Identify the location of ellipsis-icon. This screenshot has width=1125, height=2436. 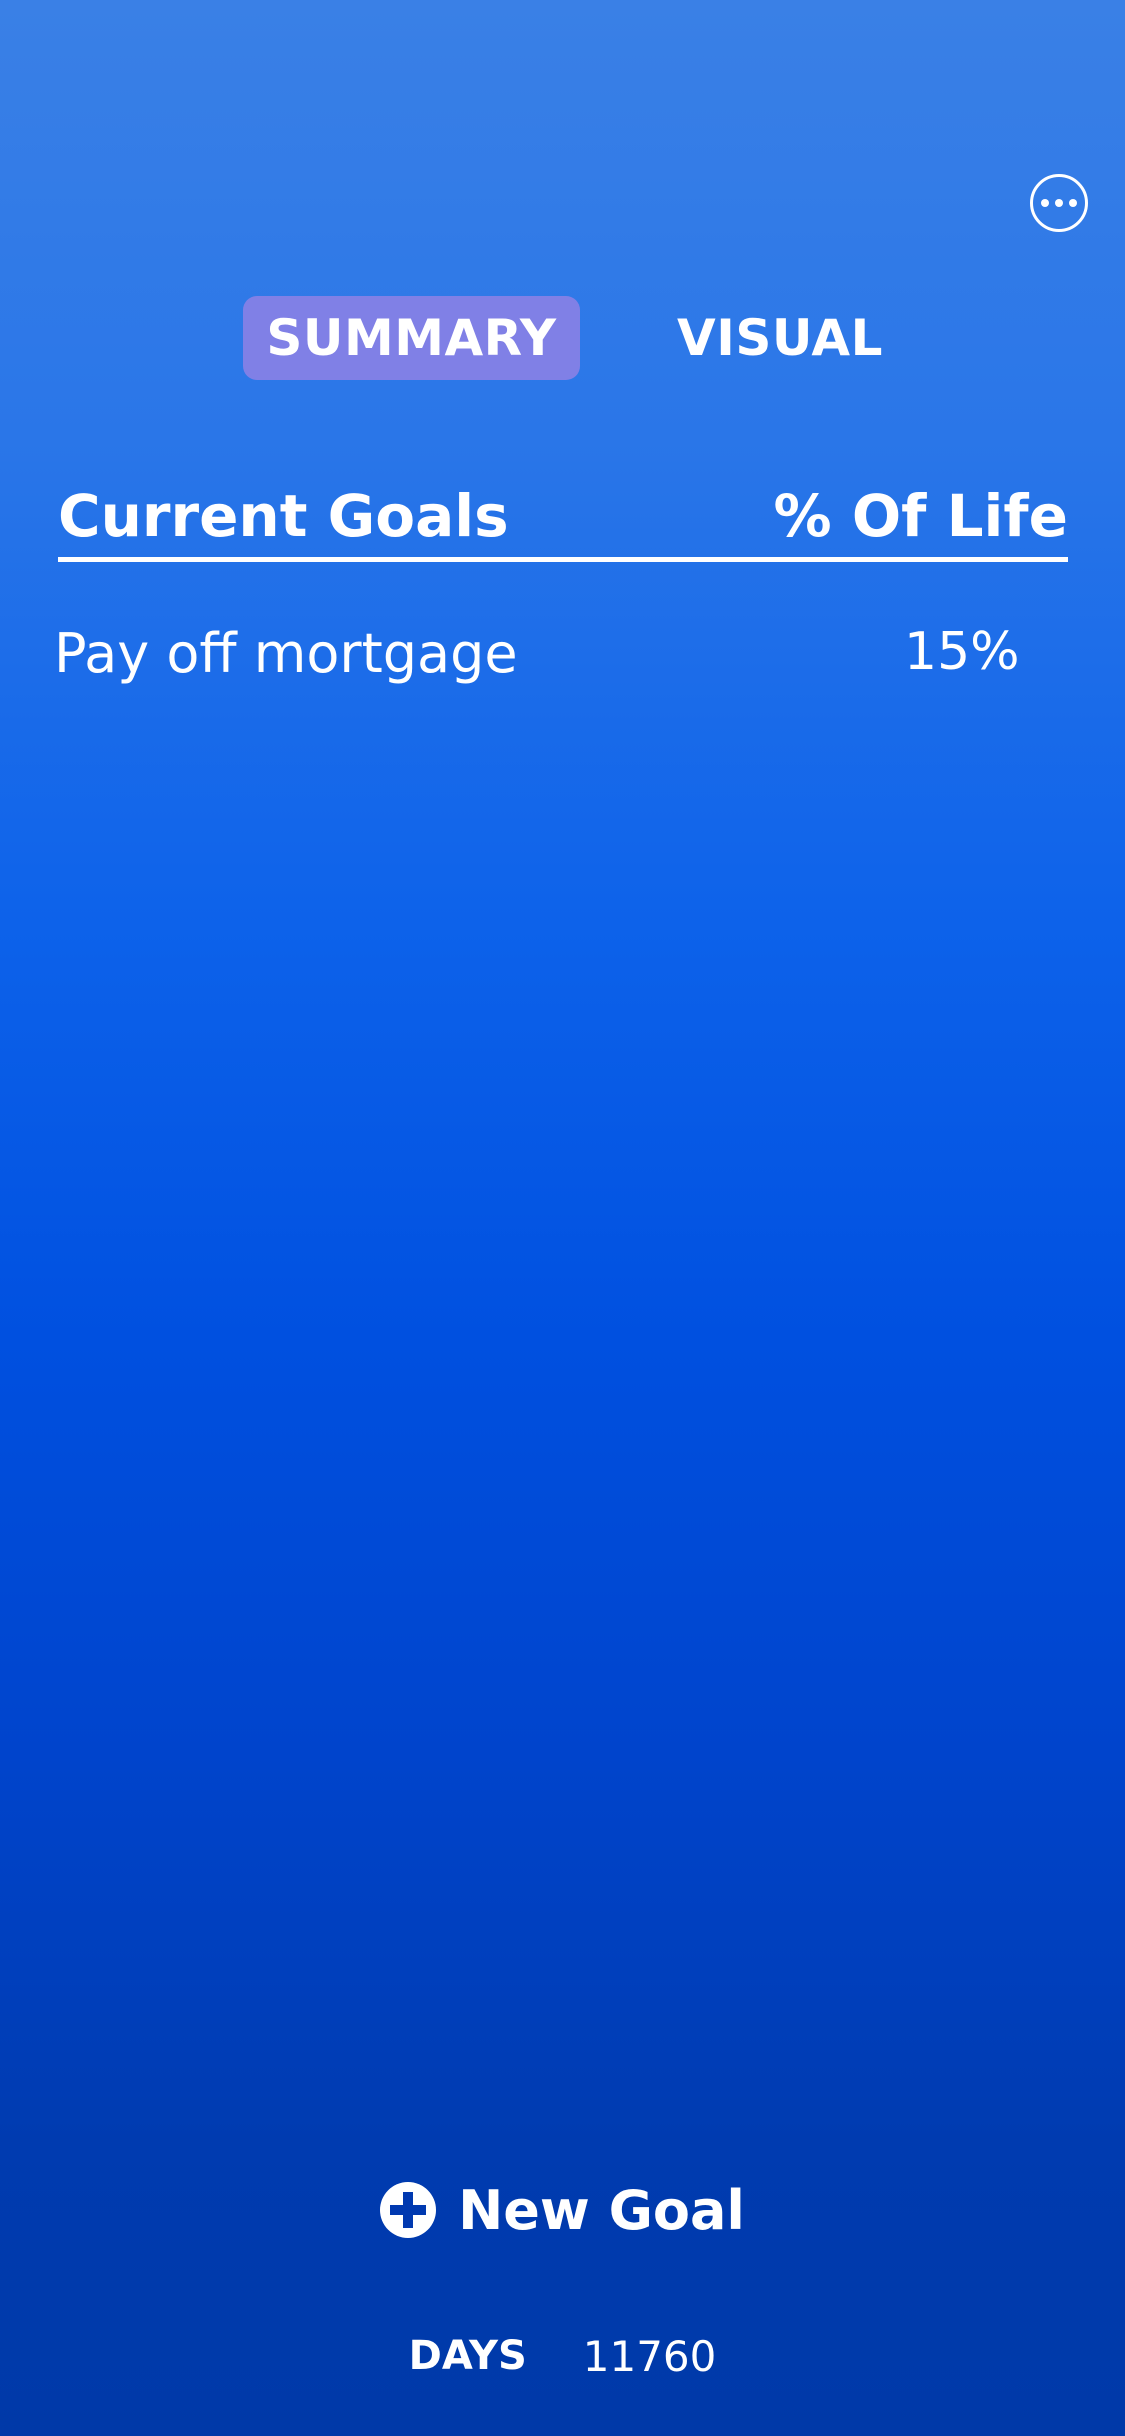
(1045, 203).